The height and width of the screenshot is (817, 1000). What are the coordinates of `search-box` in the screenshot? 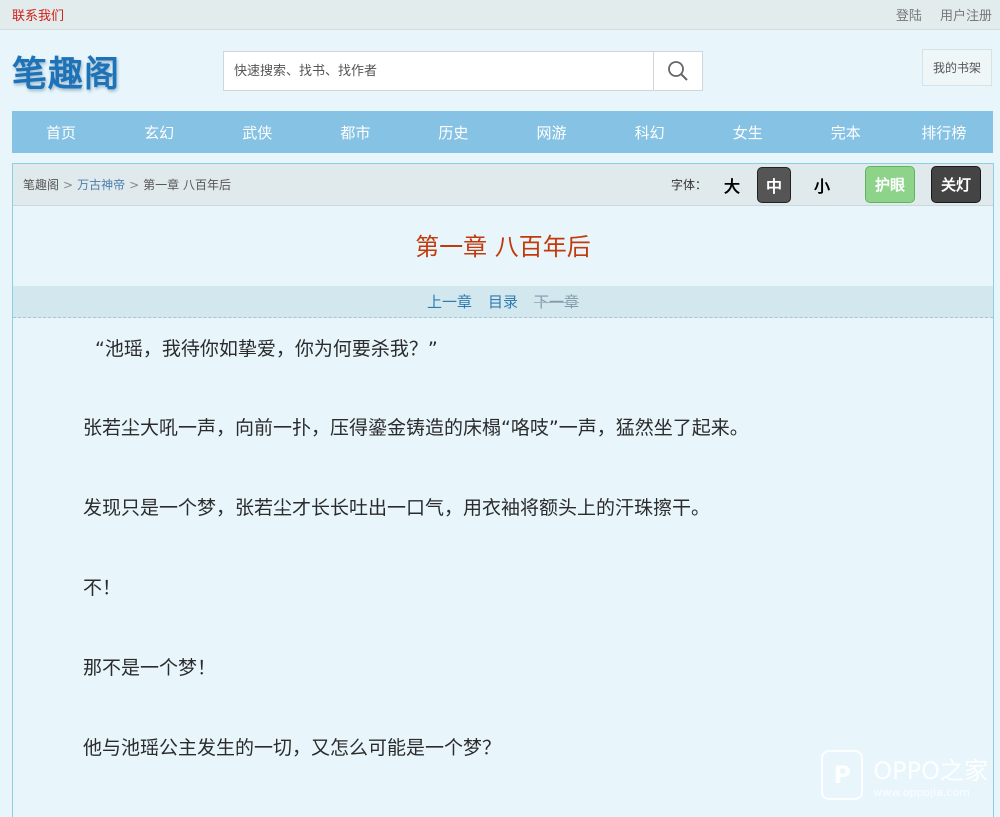 It's located at (463, 71).